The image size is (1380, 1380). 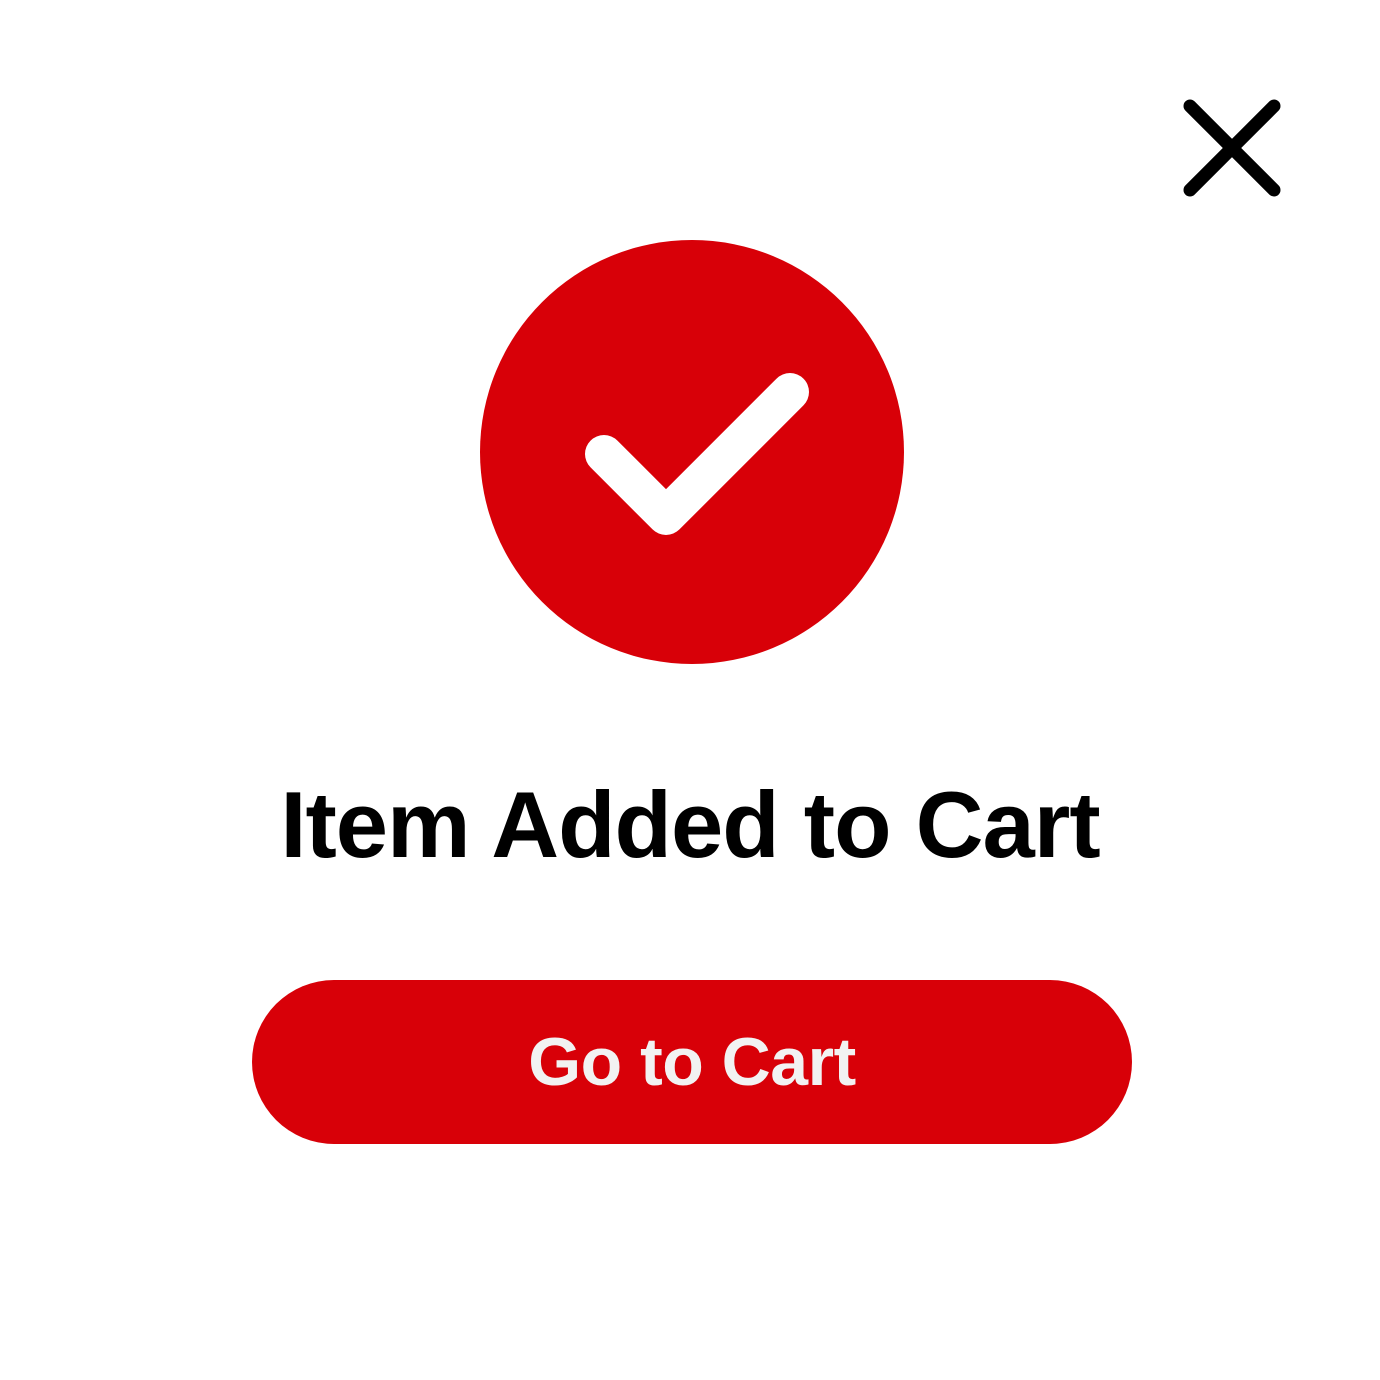 I want to click on badge-circle, so click(x=692, y=452).